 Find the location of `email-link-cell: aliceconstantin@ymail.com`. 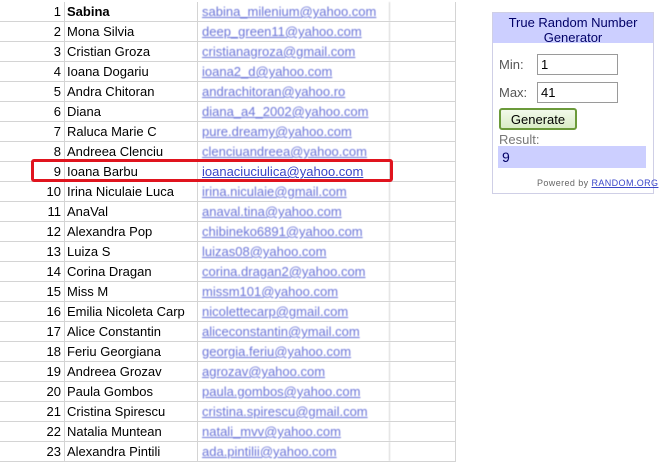

email-link-cell: aliceconstantin@ymail.com is located at coordinates (294, 331).